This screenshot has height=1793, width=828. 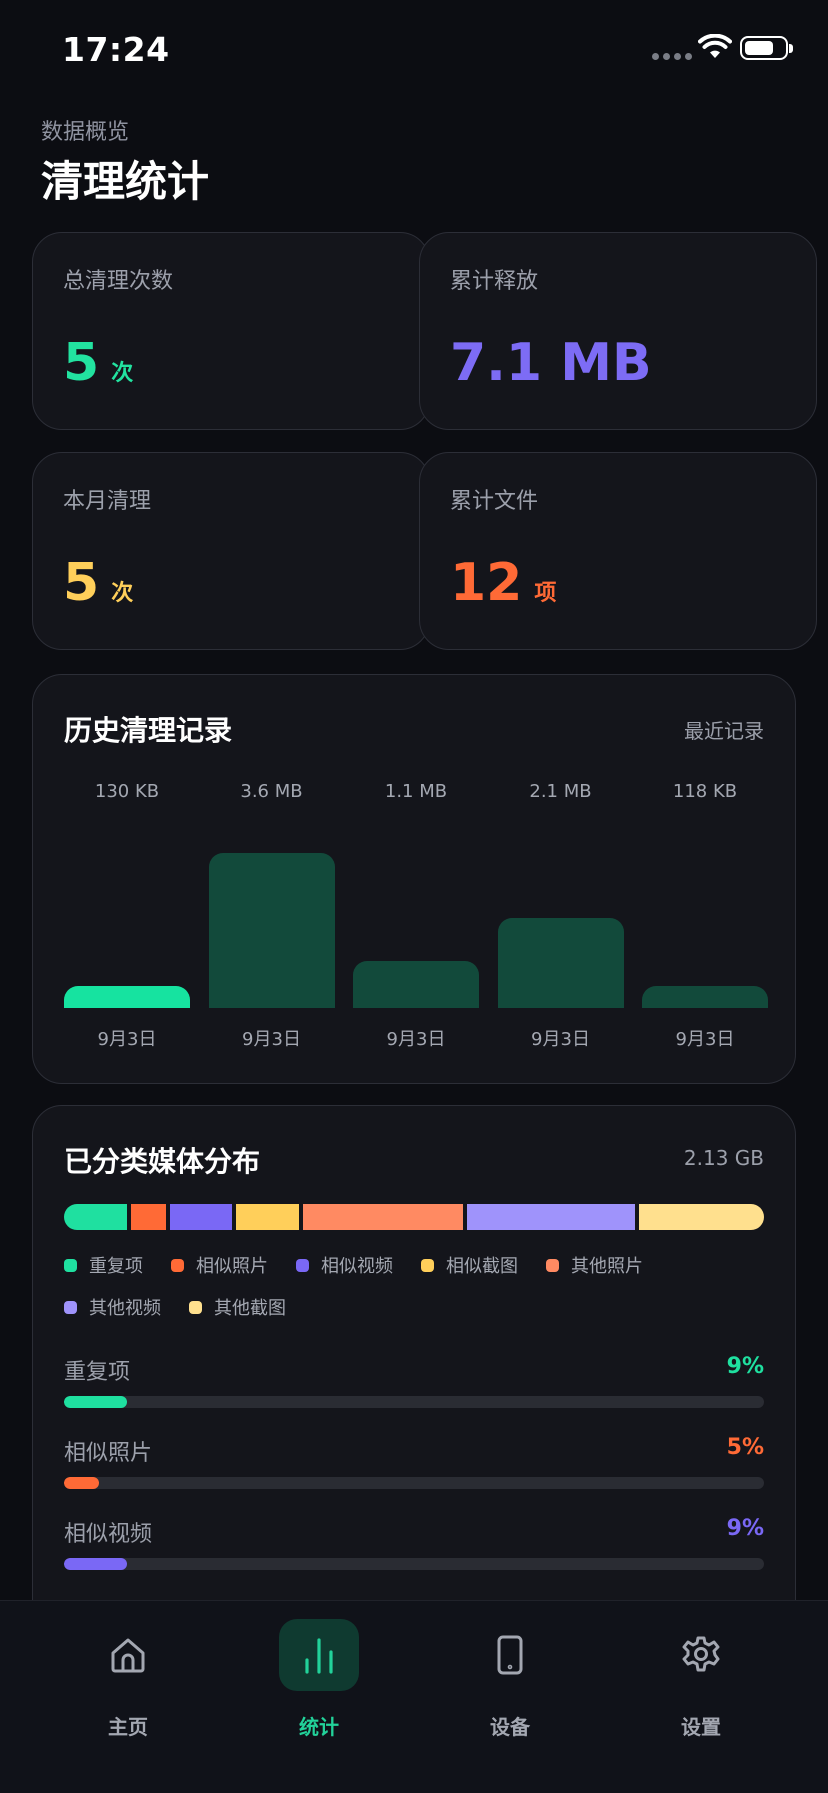 I want to click on legend-label: 重复项, so click(x=116, y=1266).